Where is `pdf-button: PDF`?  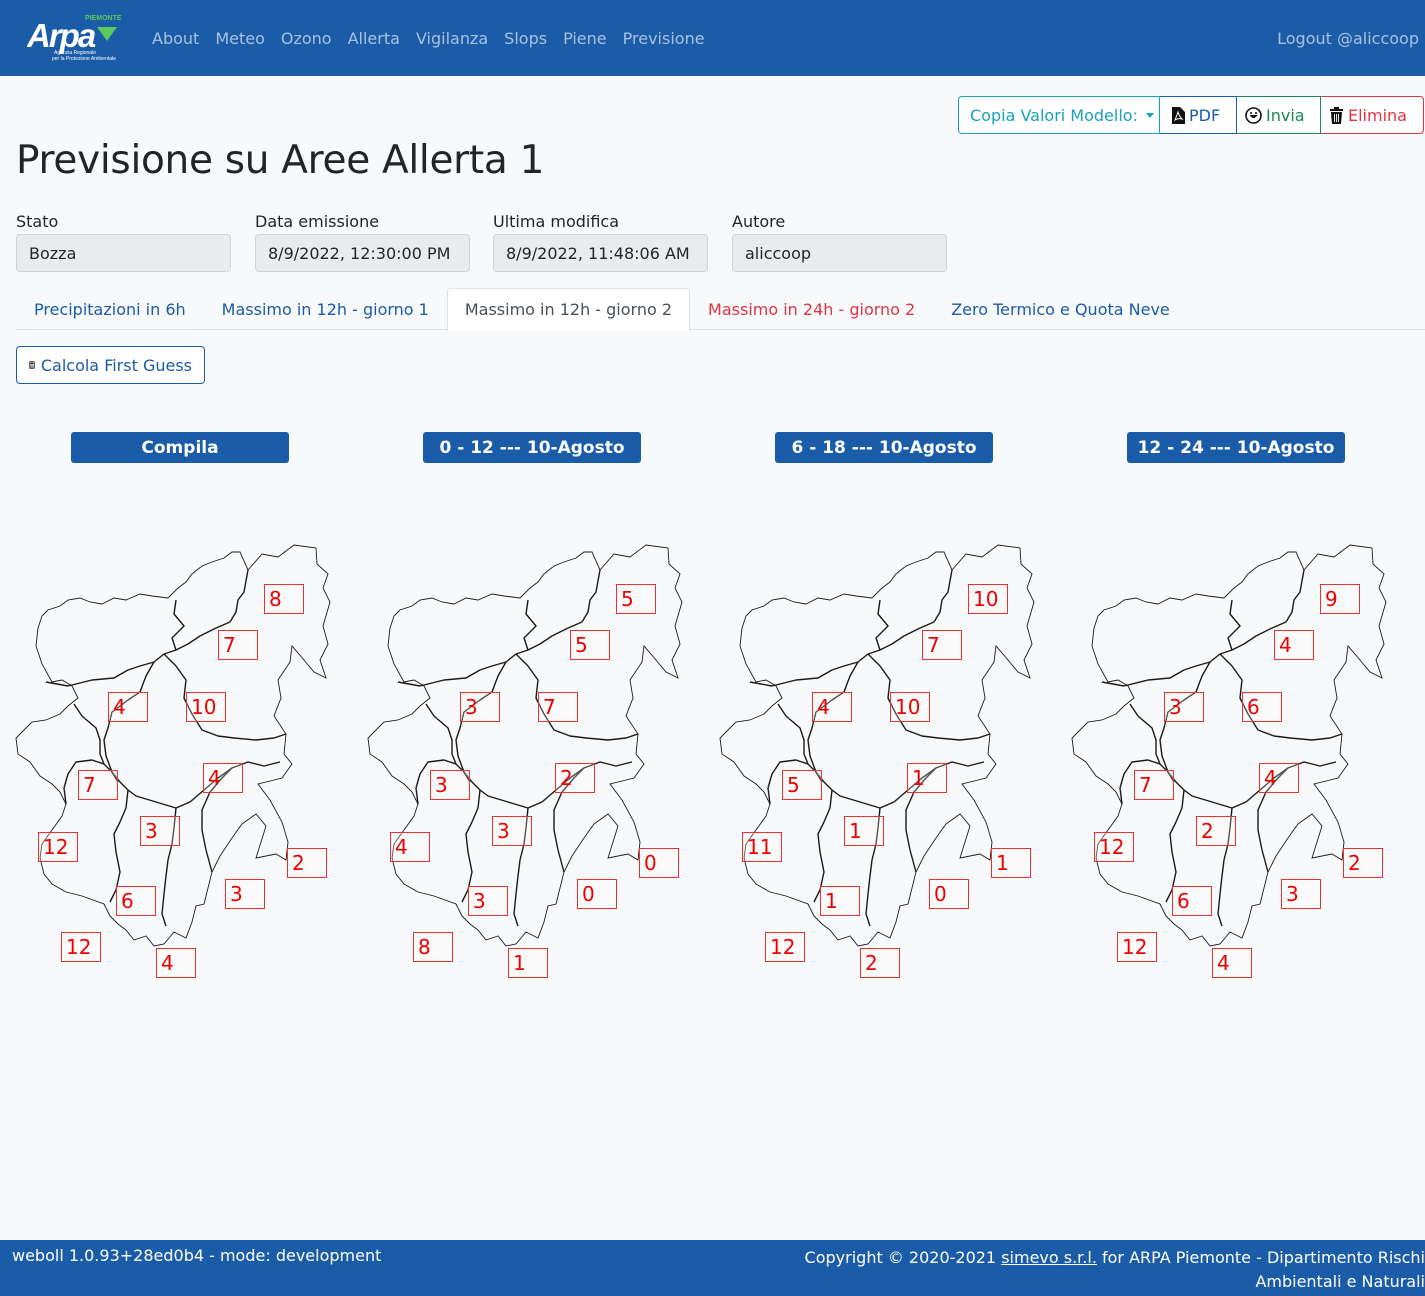
pdf-button: PDF is located at coordinates (1198, 115).